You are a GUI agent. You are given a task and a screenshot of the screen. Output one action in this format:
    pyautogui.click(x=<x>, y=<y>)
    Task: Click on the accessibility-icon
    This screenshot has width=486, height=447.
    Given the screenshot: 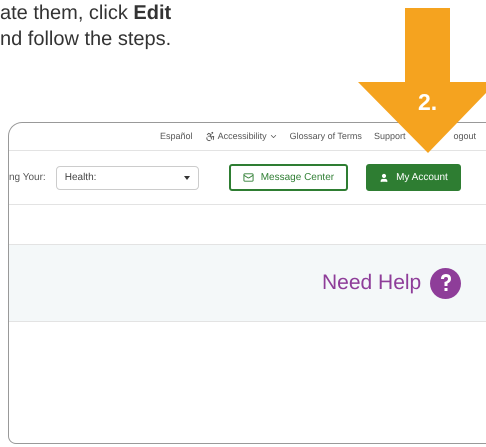 What is the action you would take?
    pyautogui.click(x=210, y=136)
    